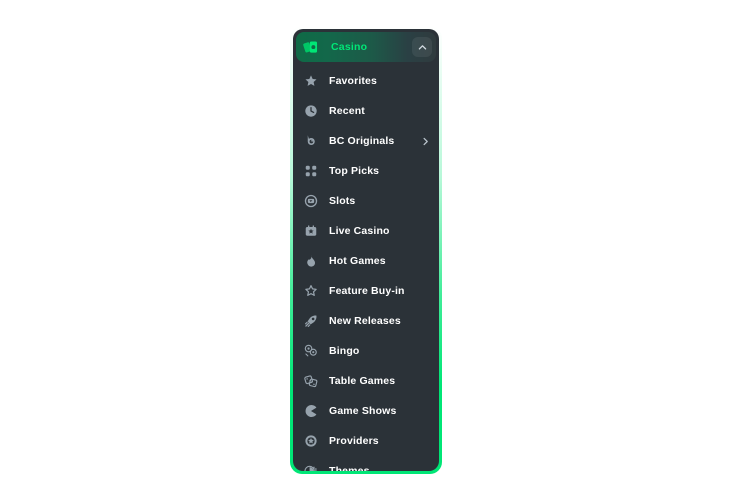 This screenshot has width=734, height=500. Describe the element at coordinates (362, 141) in the screenshot. I see `menu-item-label: BC Originals` at that location.